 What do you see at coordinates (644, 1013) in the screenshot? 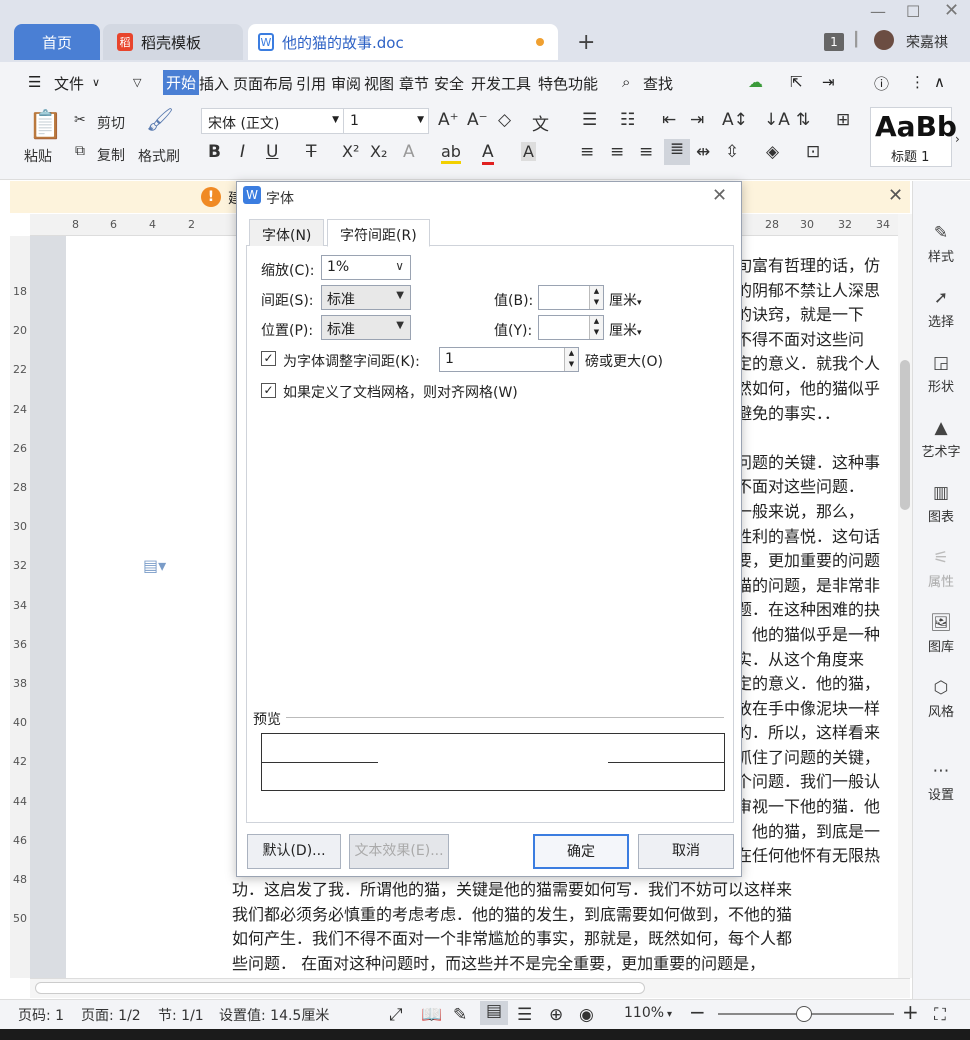
I see `zoom-level: 110%` at bounding box center [644, 1013].